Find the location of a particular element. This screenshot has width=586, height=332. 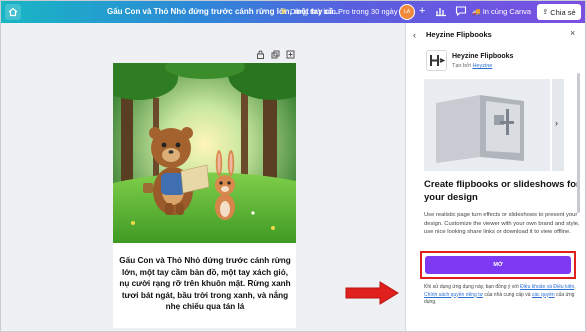

add-page-icon is located at coordinates (290, 54).